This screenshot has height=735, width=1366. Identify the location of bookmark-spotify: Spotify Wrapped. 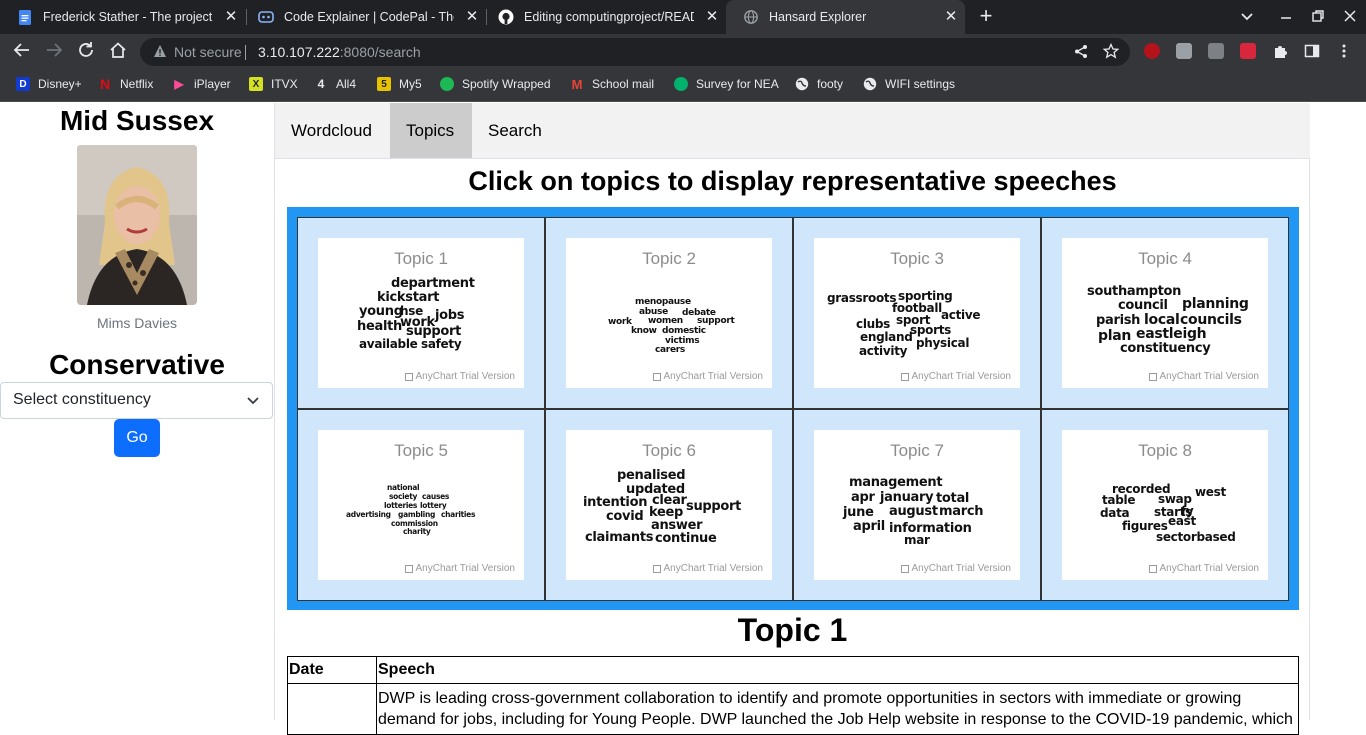
(495, 84).